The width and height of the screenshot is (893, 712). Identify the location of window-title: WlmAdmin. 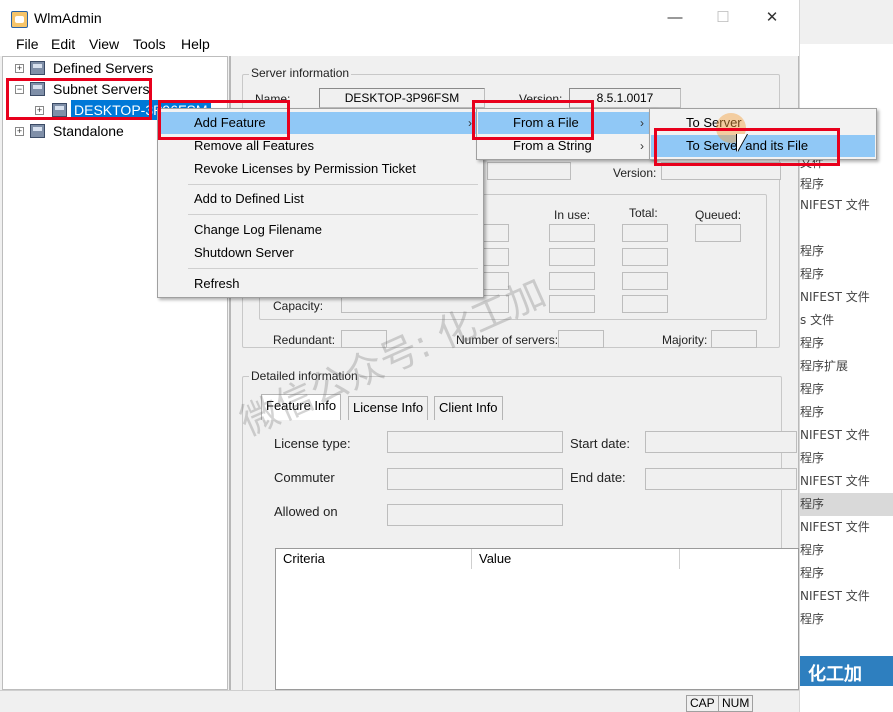
(68, 18).